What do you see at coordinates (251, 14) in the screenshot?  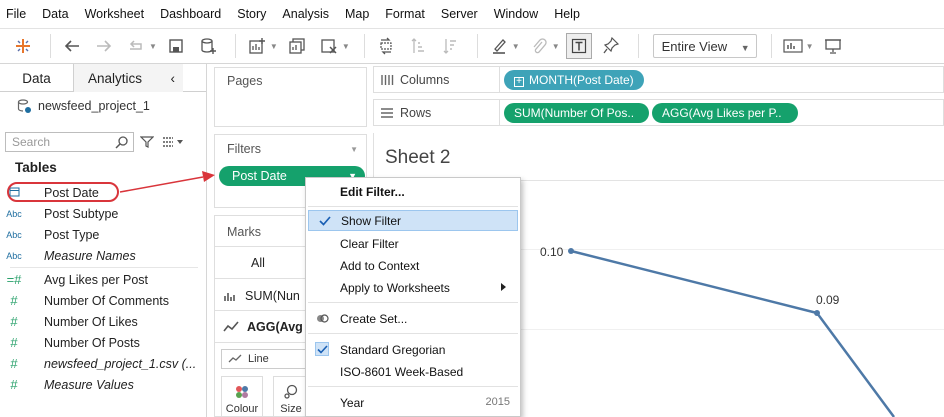 I see `menu-story: Story` at bounding box center [251, 14].